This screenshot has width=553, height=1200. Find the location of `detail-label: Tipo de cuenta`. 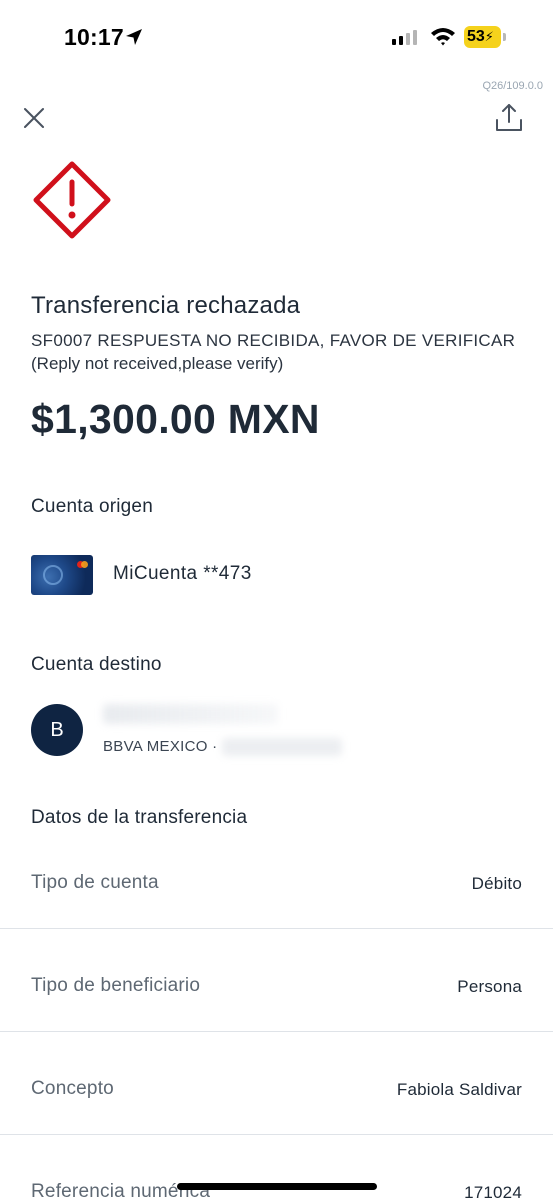

detail-label: Tipo de cuenta is located at coordinates (95, 882).